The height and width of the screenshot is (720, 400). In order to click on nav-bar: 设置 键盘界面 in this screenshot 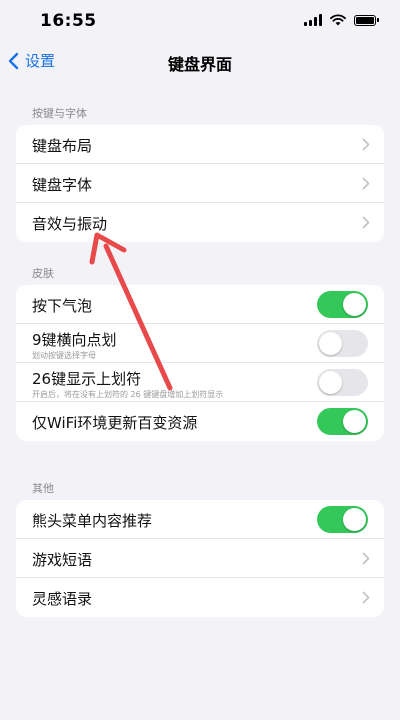, I will do `click(200, 62)`.